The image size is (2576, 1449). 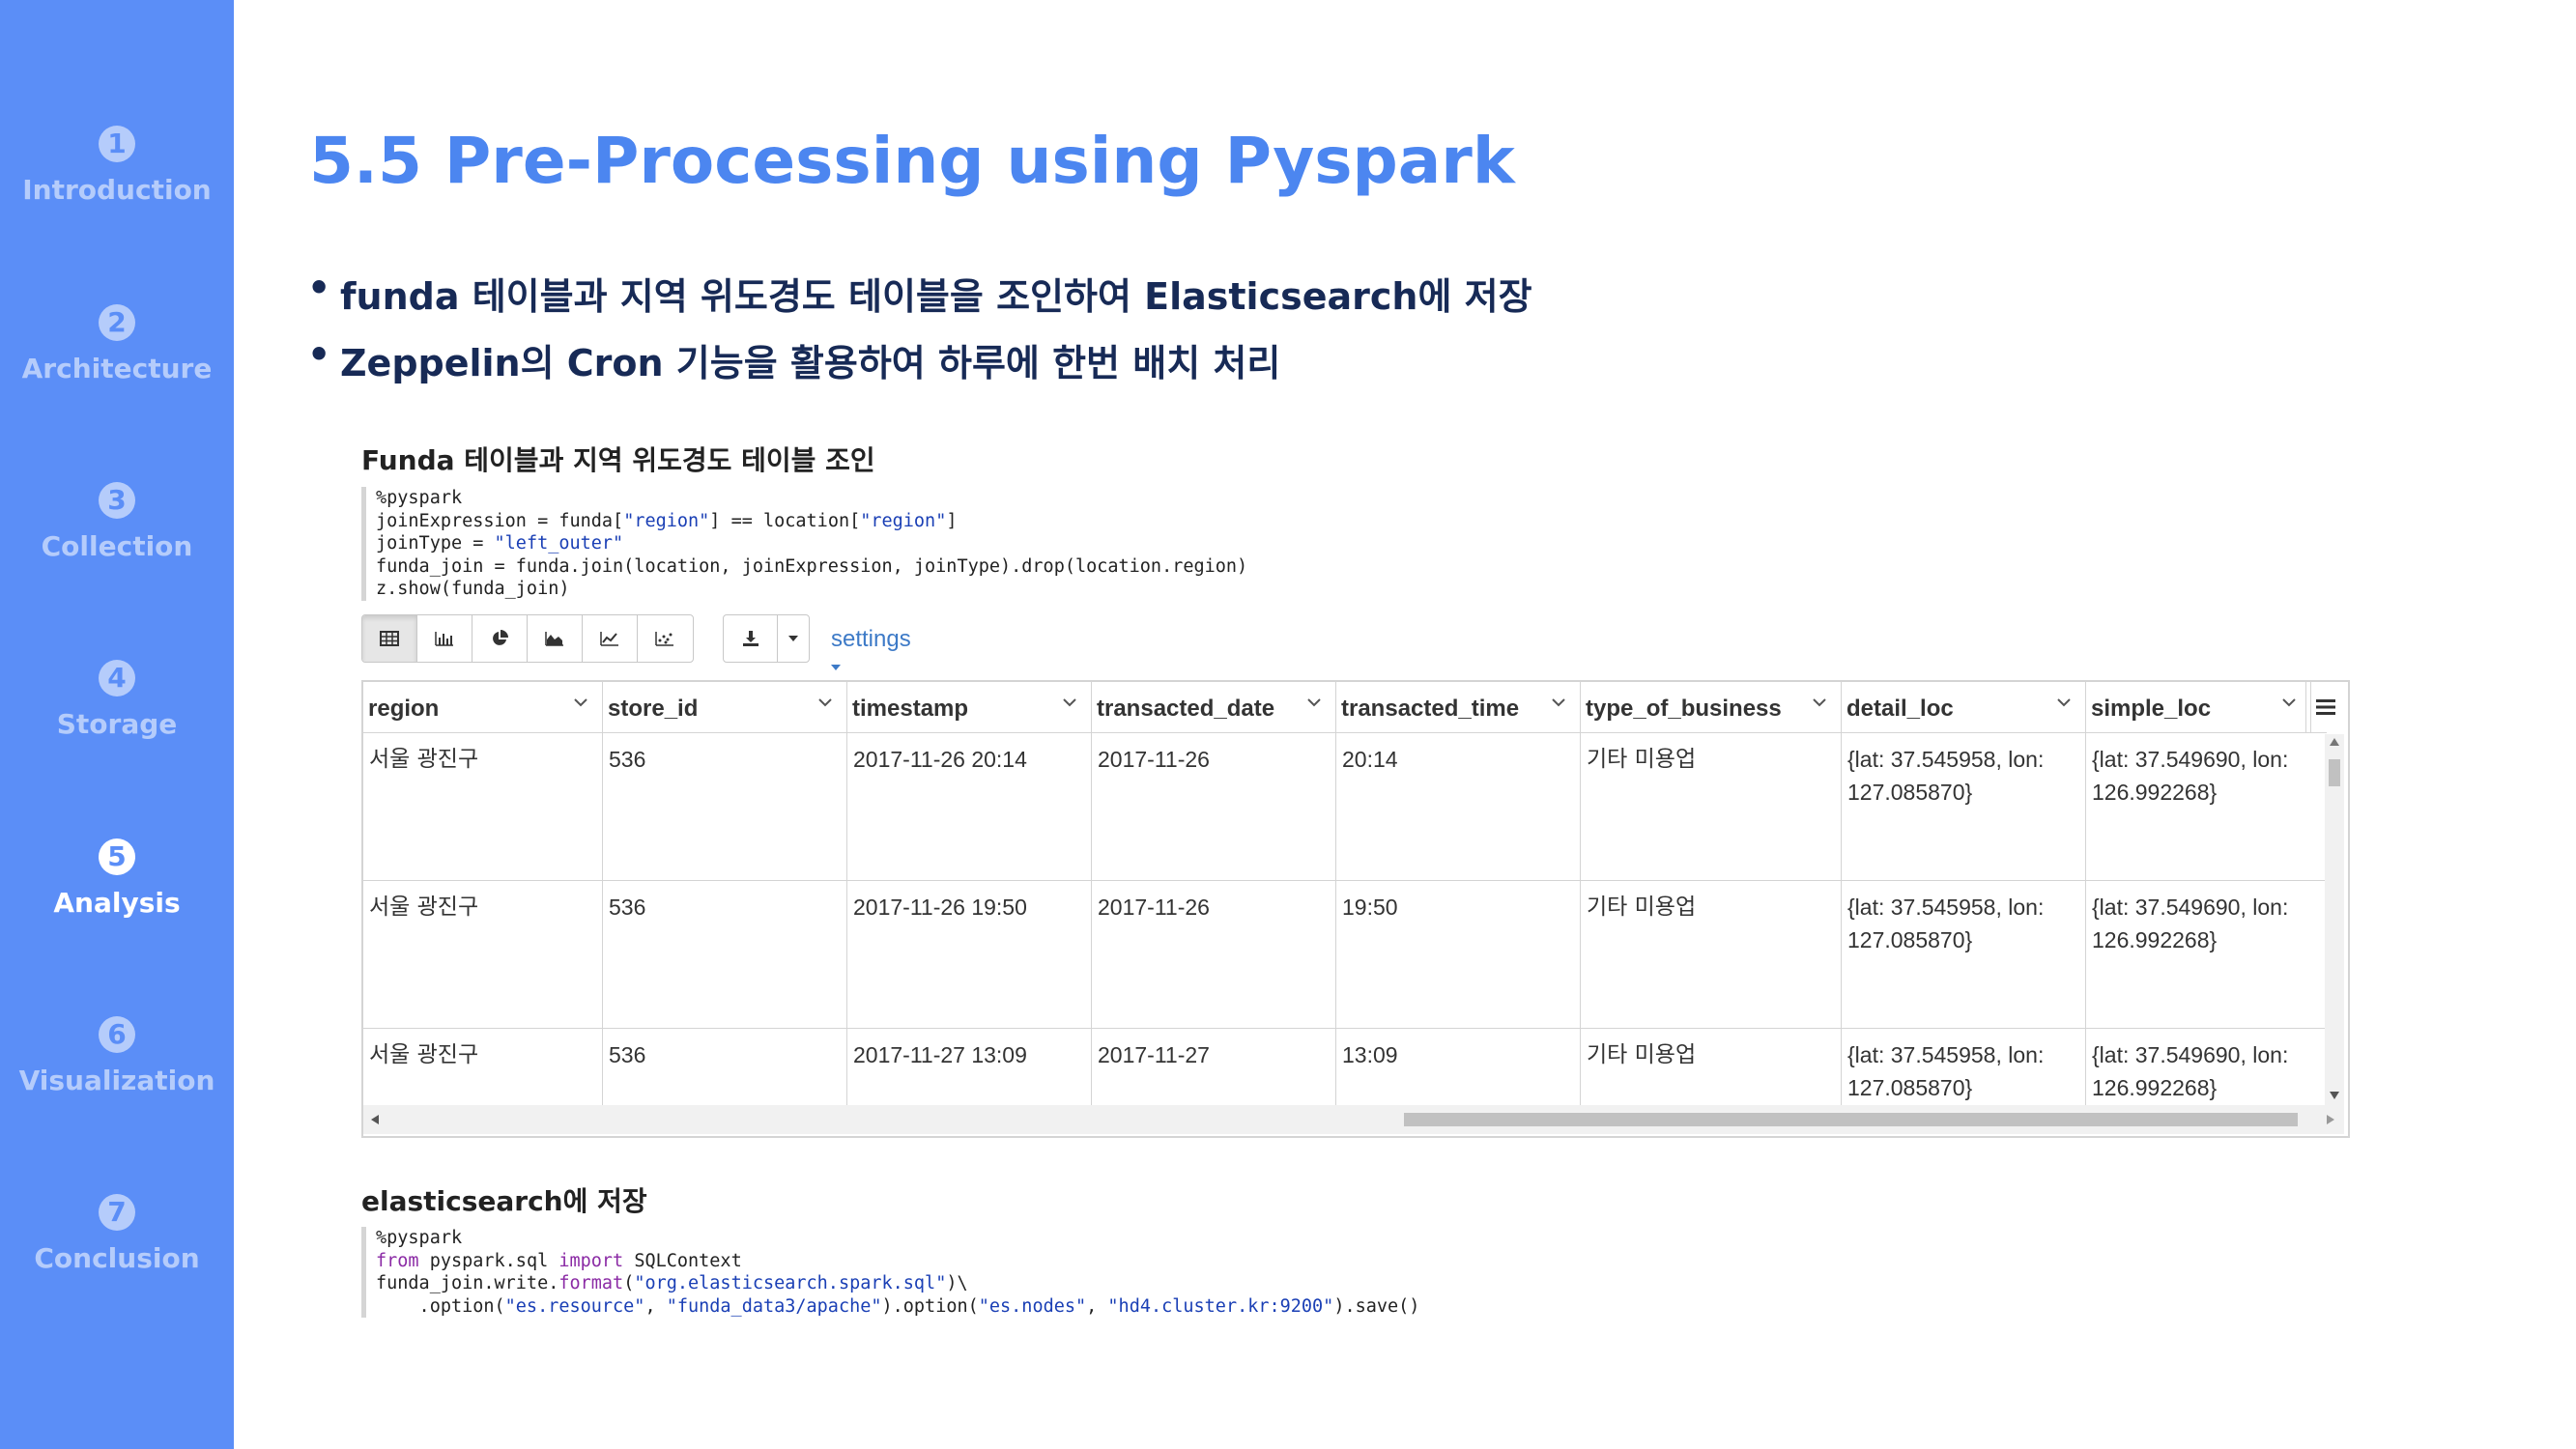 I want to click on scatter-chart-button, so click(x=665, y=638).